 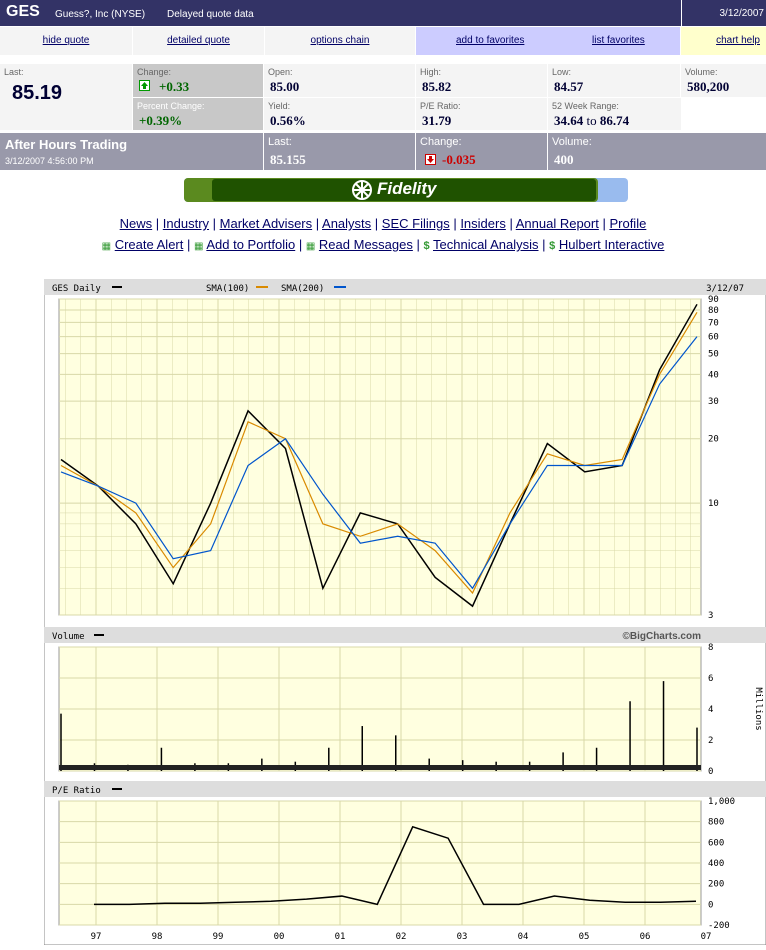 I want to click on price-ytick: 40, so click(x=713, y=375).